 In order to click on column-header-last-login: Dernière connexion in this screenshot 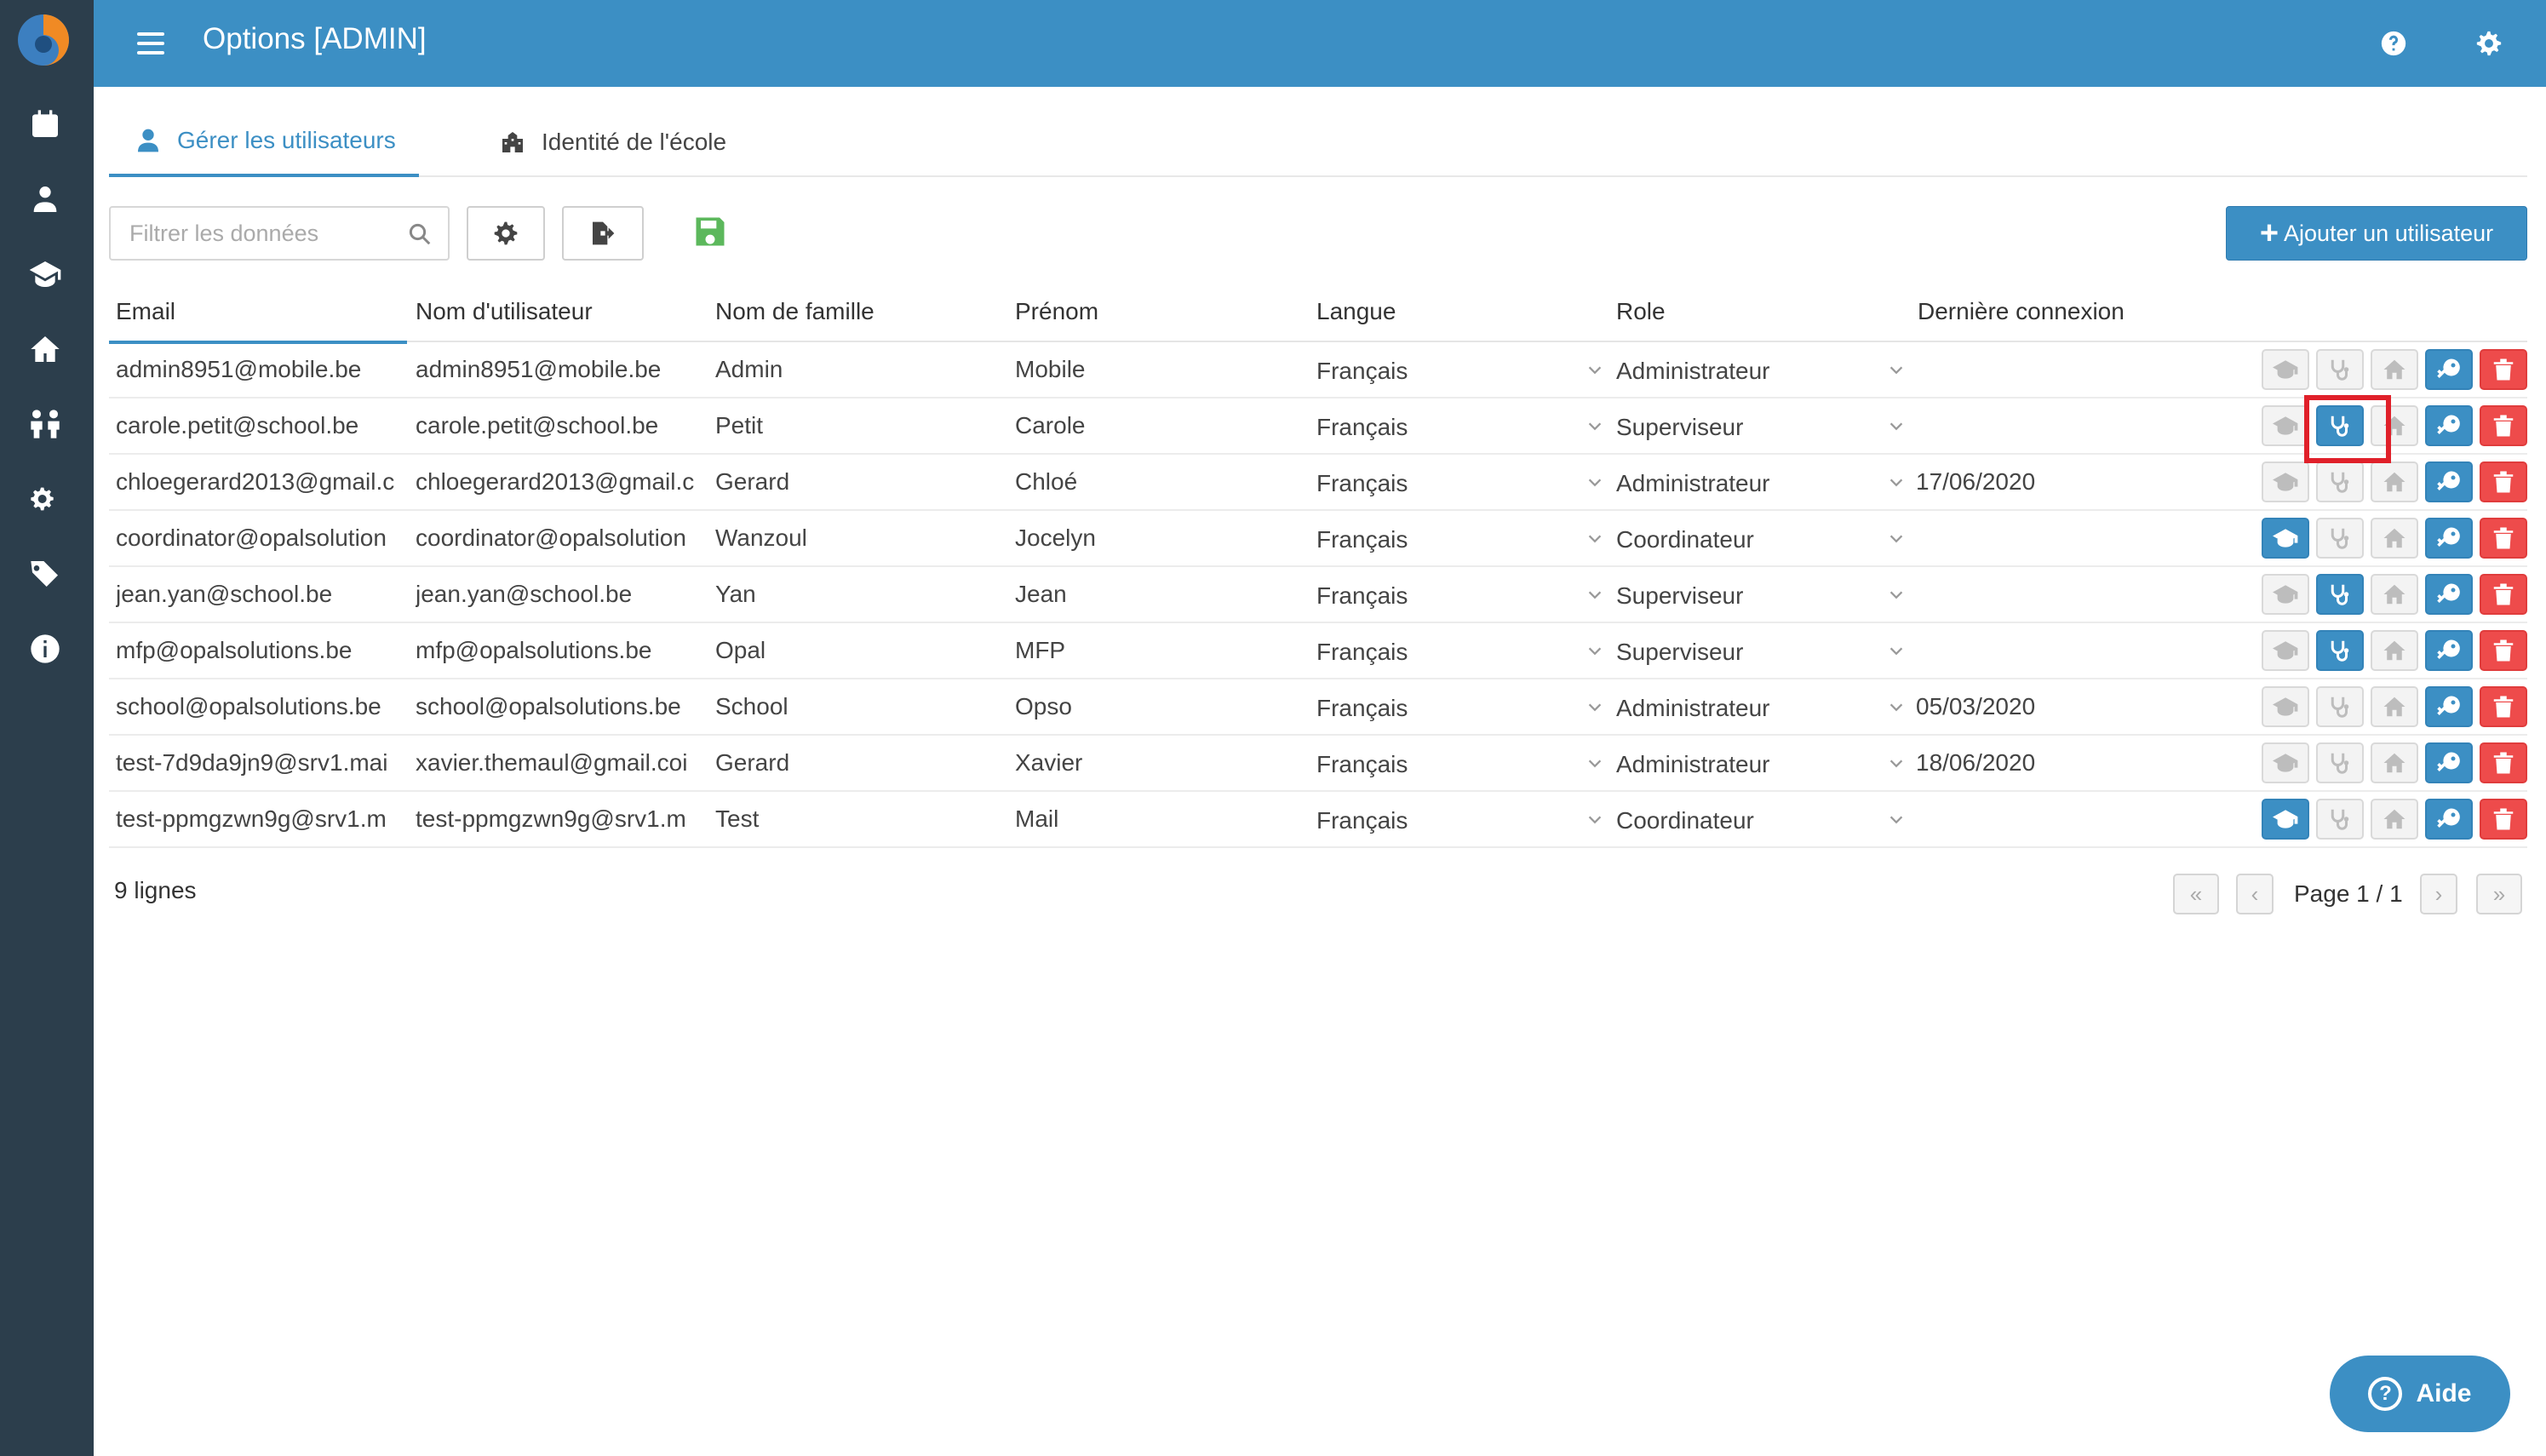, I will do `click(2021, 312)`.